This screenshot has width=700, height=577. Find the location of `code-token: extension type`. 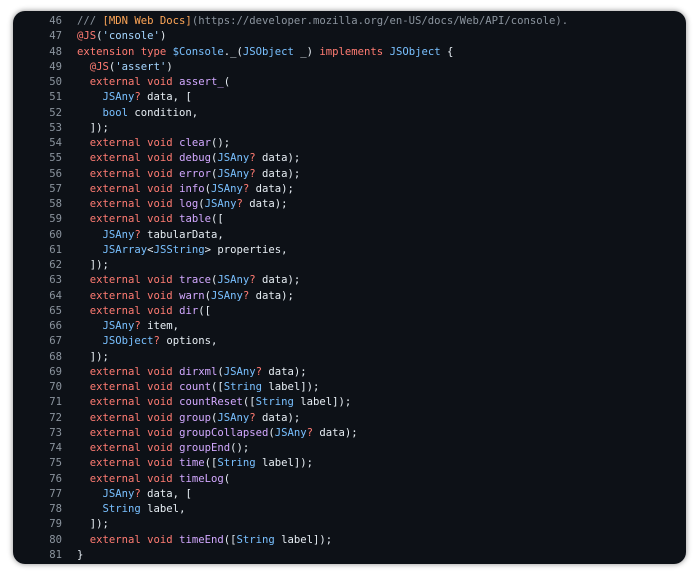

code-token: extension type is located at coordinates (125, 51).